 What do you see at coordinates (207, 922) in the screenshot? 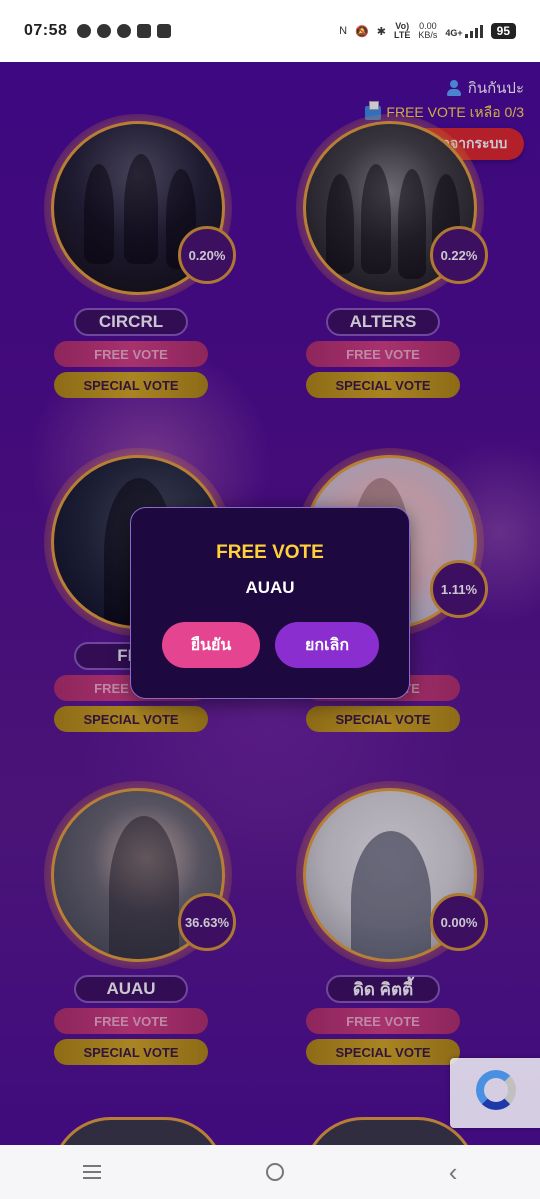
I see `vote-percentage: 36.63%` at bounding box center [207, 922].